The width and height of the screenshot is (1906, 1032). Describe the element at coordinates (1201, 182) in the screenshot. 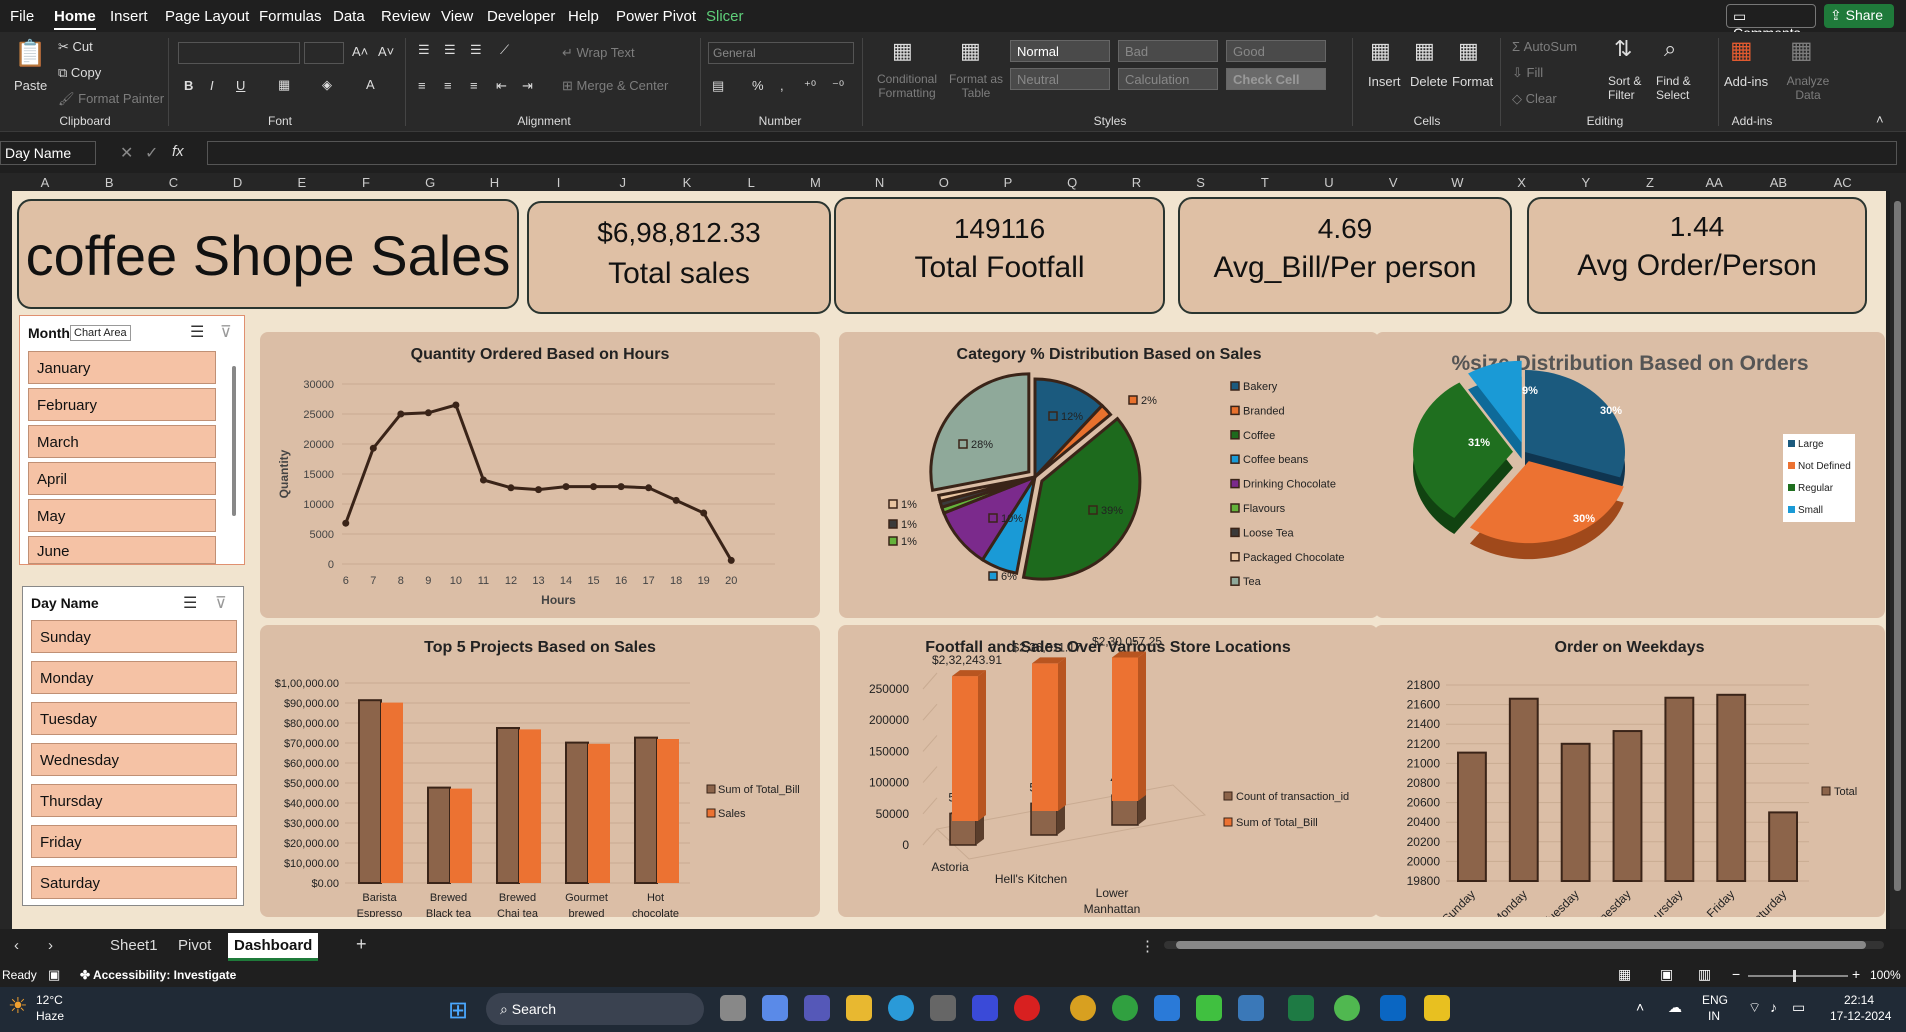

I see `column-header: S` at that location.